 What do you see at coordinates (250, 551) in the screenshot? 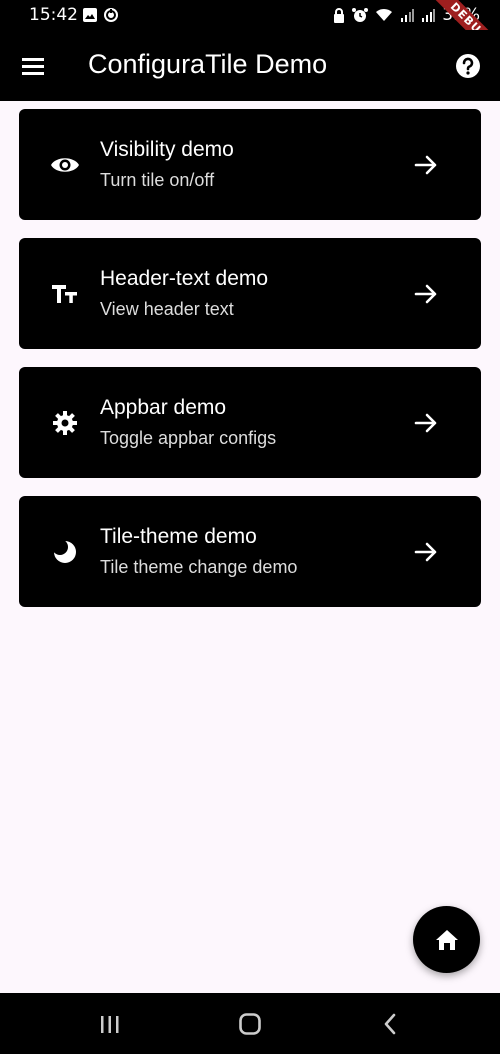
I see `tile-theme: Tile-theme demo Tile theme change demo` at bounding box center [250, 551].